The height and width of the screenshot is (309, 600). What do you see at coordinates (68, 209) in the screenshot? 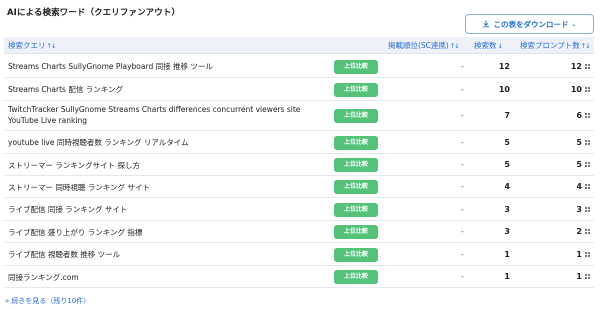
I see `query-text: ライブ配信 同接 ランキング サイト` at bounding box center [68, 209].